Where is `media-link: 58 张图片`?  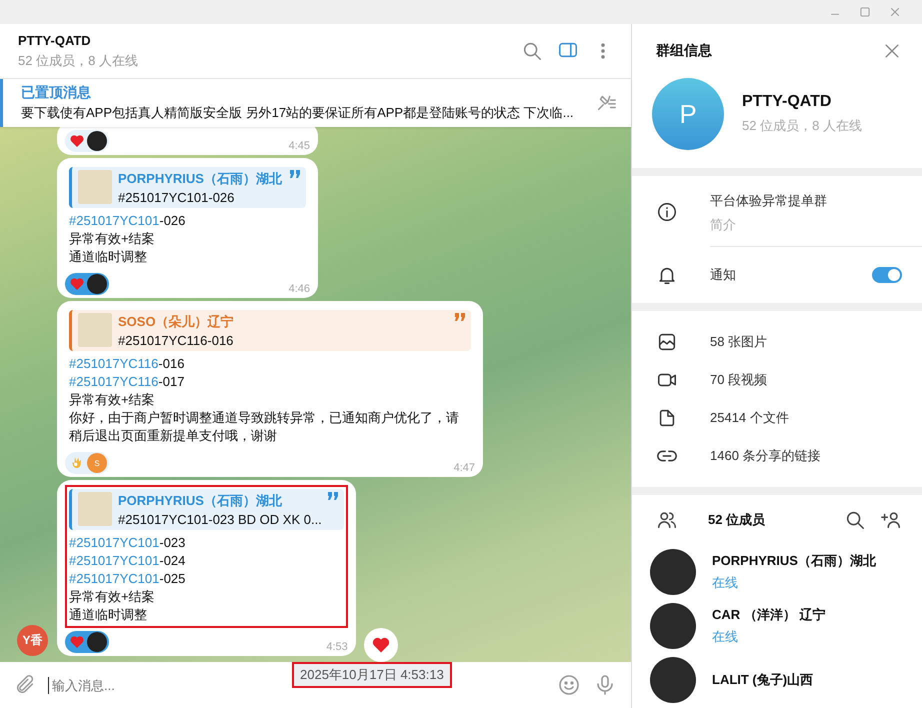
media-link: 58 张图片 is located at coordinates (739, 342).